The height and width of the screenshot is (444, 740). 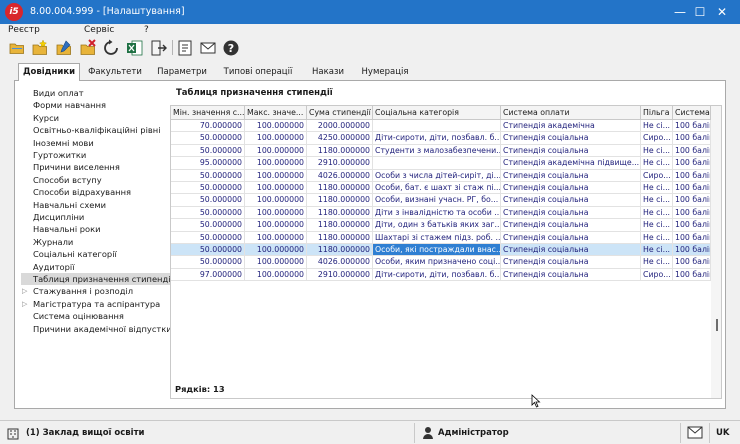 I want to click on status-user: Адміністратор, so click(x=473, y=433).